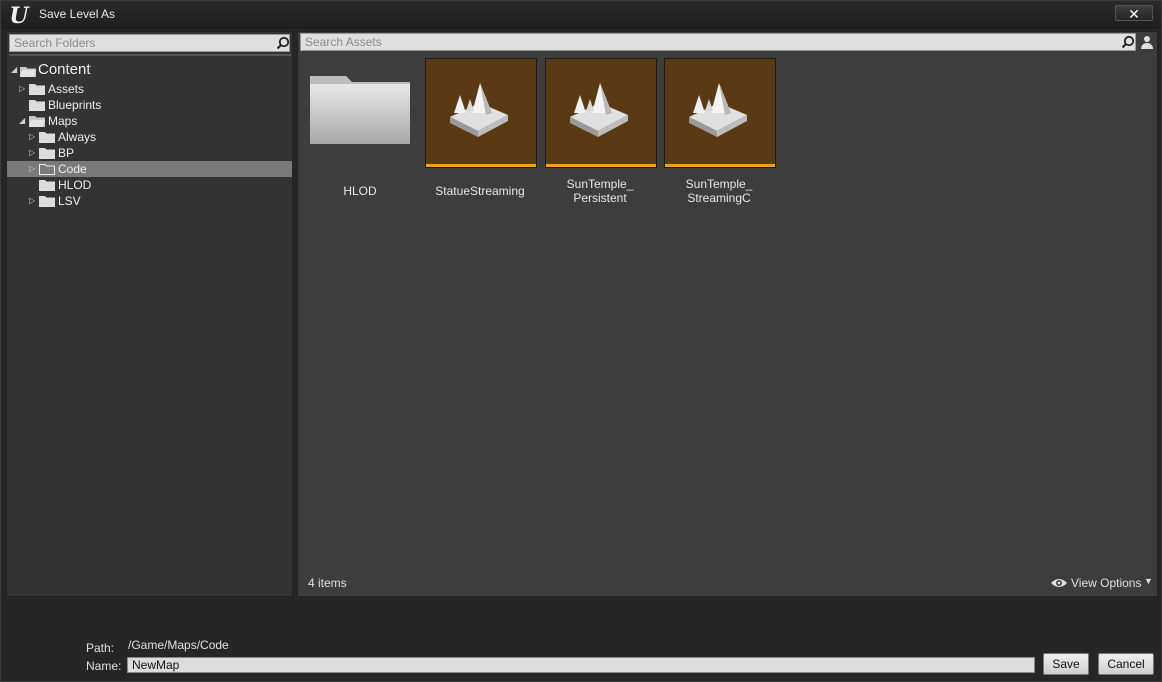 This screenshot has height=682, width=1162. I want to click on asset-tile-statuestreaming, so click(481, 113).